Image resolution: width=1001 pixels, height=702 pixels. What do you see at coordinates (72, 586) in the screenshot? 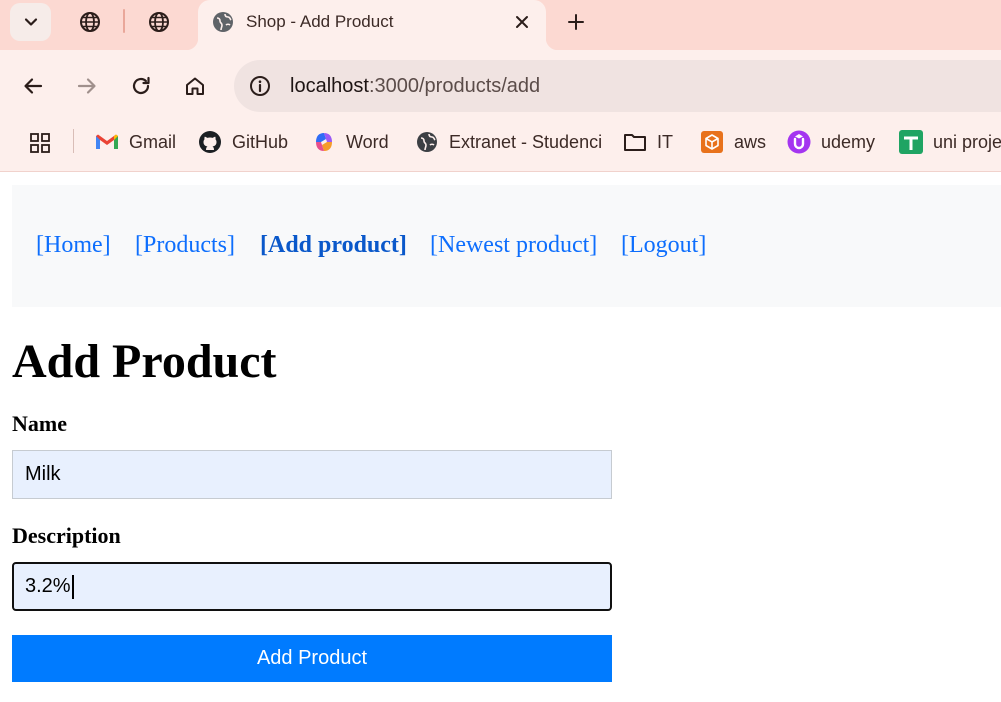
I see `text-caret` at bounding box center [72, 586].